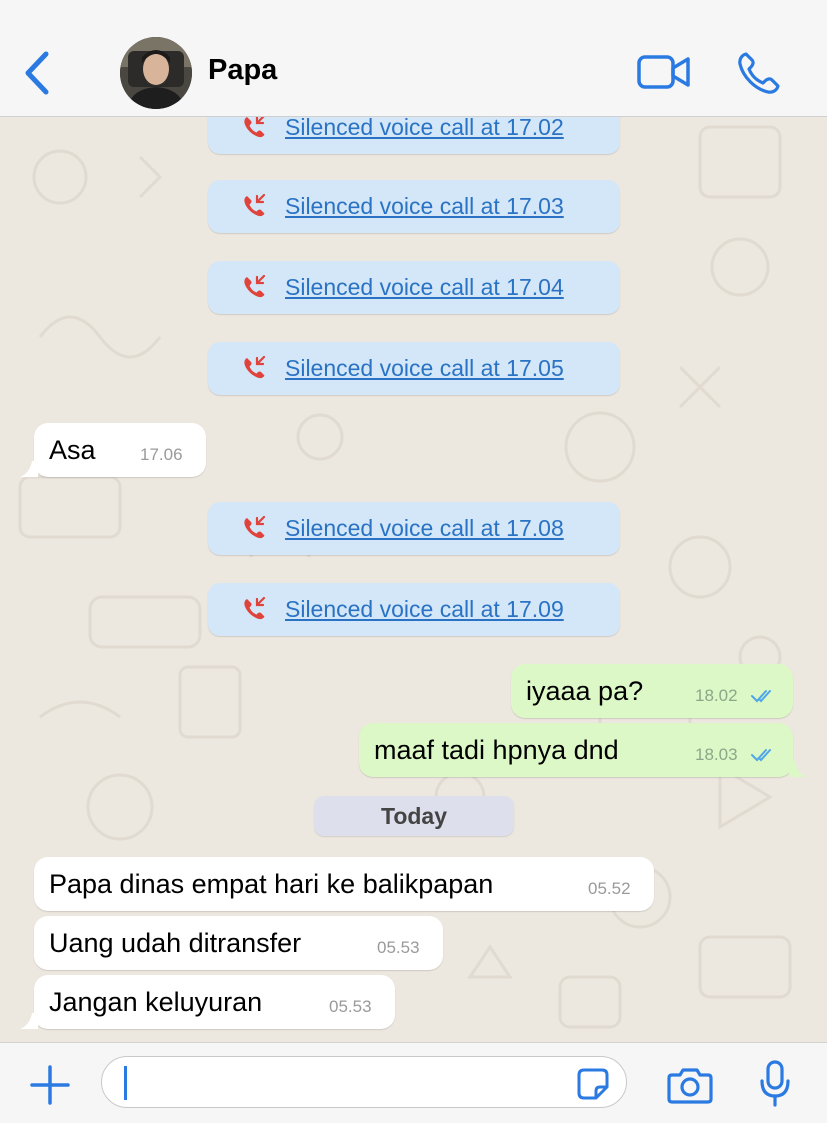 Image resolution: width=827 pixels, height=1123 pixels. I want to click on date-separator: Today, so click(414, 816).